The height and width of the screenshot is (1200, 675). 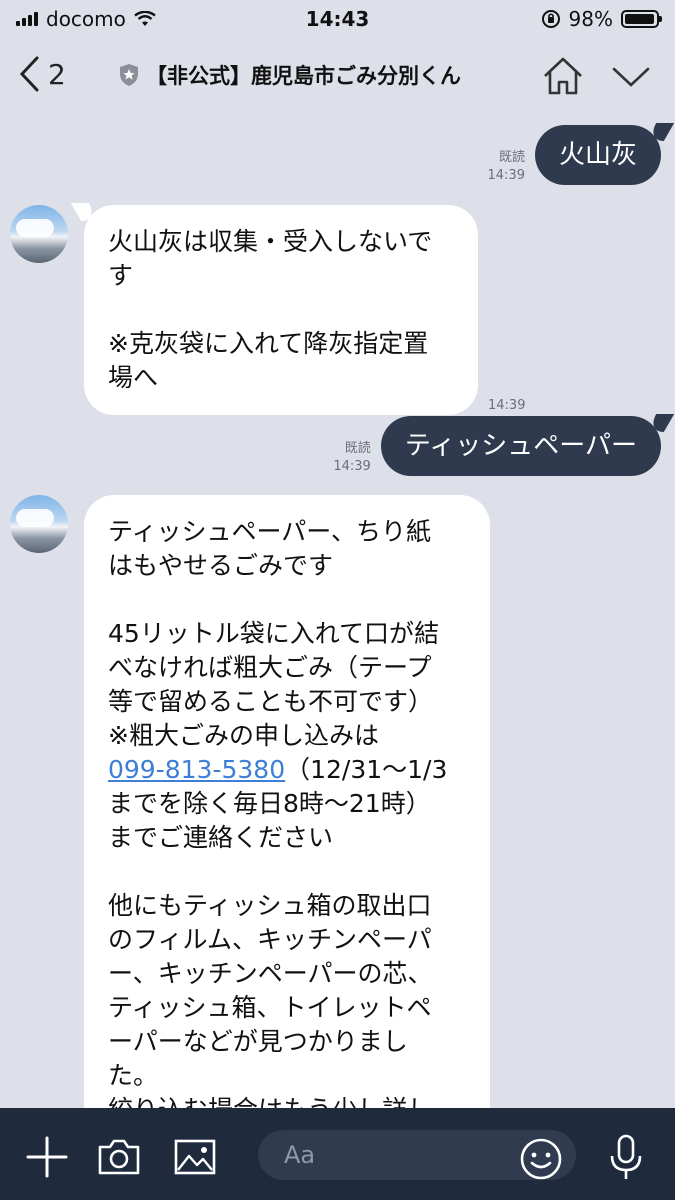 What do you see at coordinates (42, 74) in the screenshot?
I see `back-button: 2` at bounding box center [42, 74].